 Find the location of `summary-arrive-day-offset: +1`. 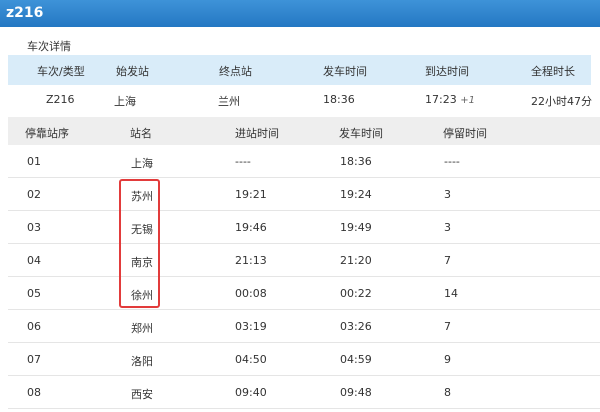

summary-arrive-day-offset: +1 is located at coordinates (467, 100).